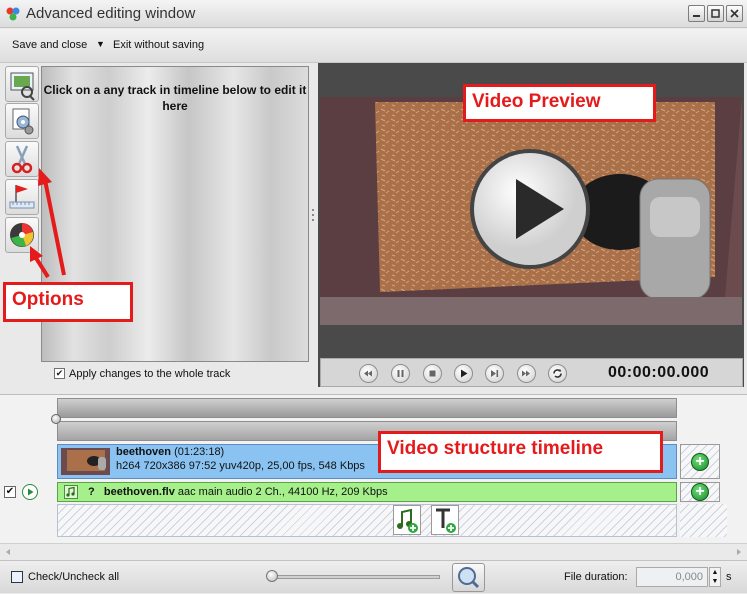 This screenshot has height=594, width=747. Describe the element at coordinates (559, 103) in the screenshot. I see `video-preview-annotation: Video Preview` at that location.